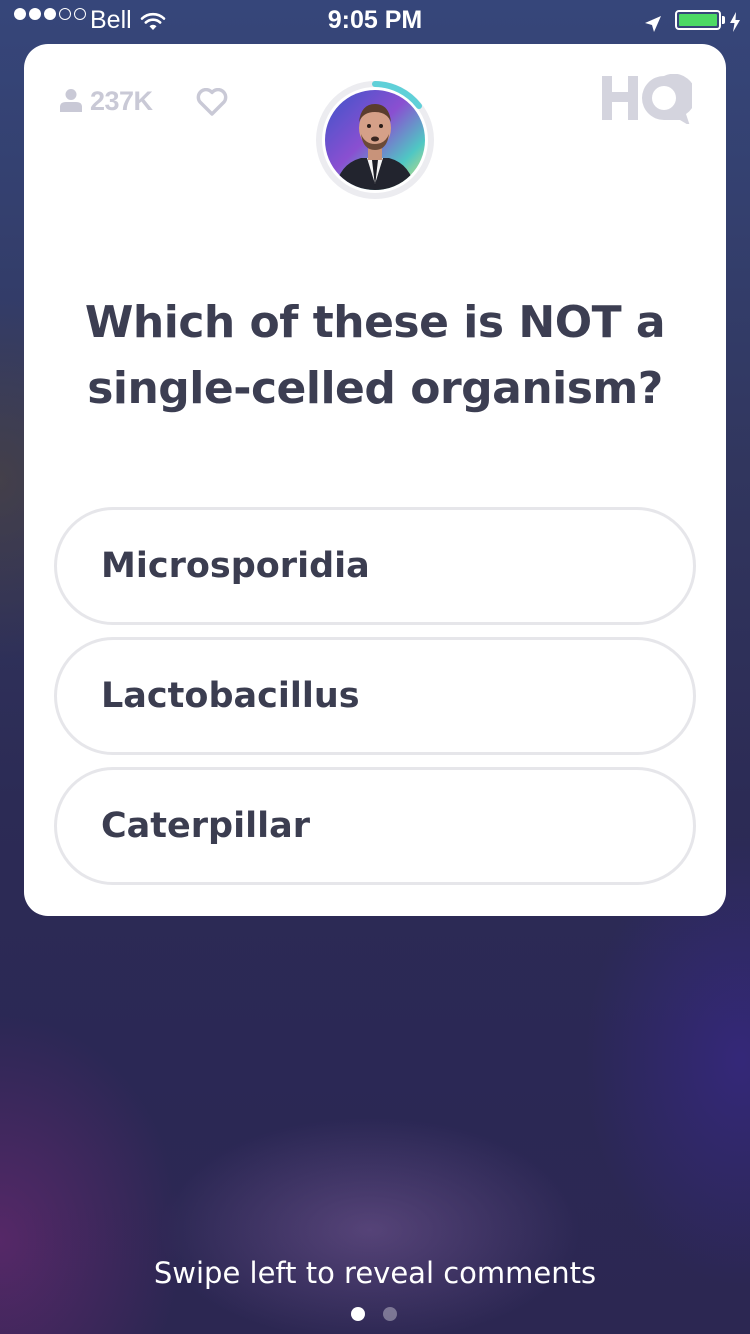  Describe the element at coordinates (212, 103) in the screenshot. I see `heart-icon` at that location.